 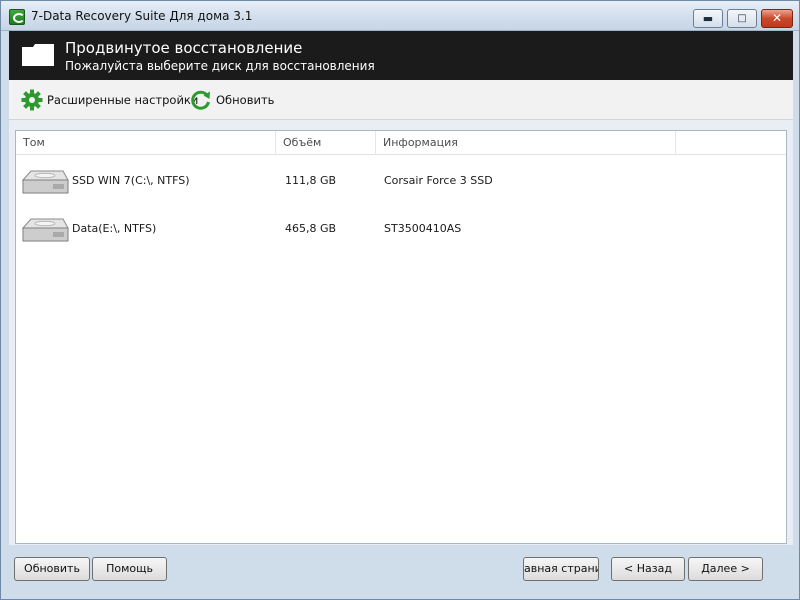 I want to click on list-header: Том Объём Информация, so click(x=401, y=143).